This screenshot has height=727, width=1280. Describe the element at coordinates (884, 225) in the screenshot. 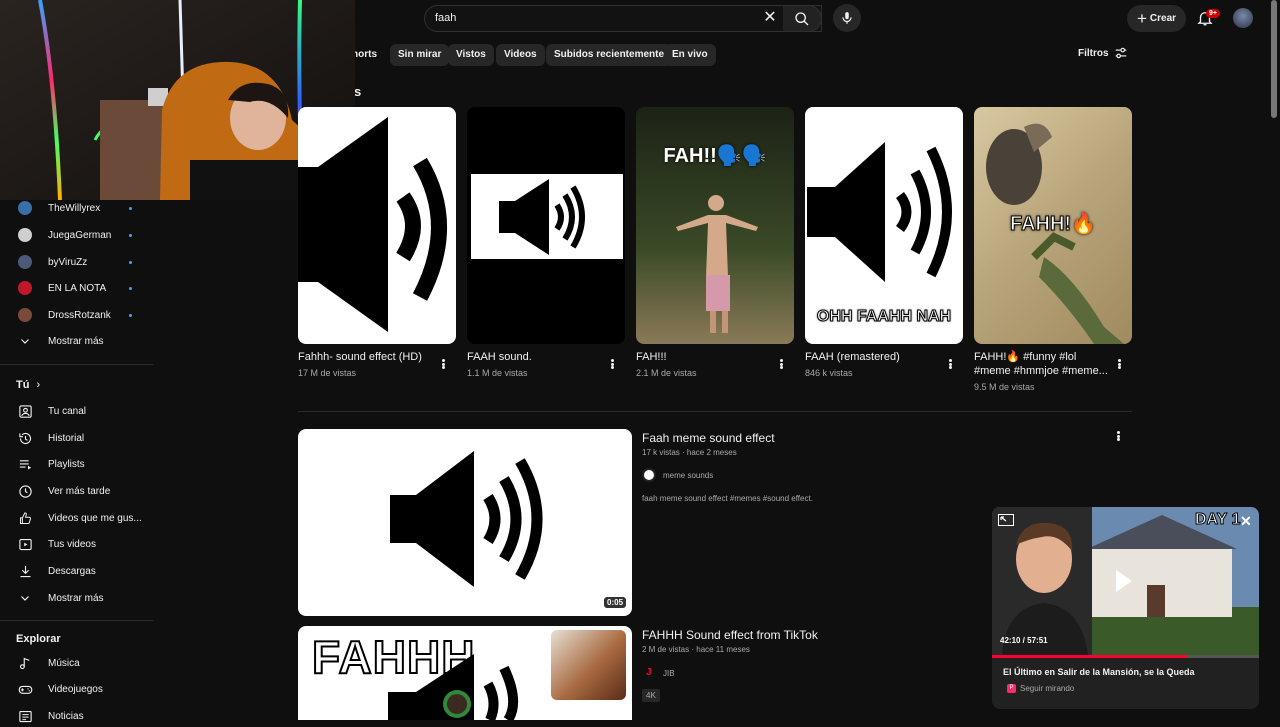

I see `short-thumbnail: OHH FAAHH NAH` at that location.